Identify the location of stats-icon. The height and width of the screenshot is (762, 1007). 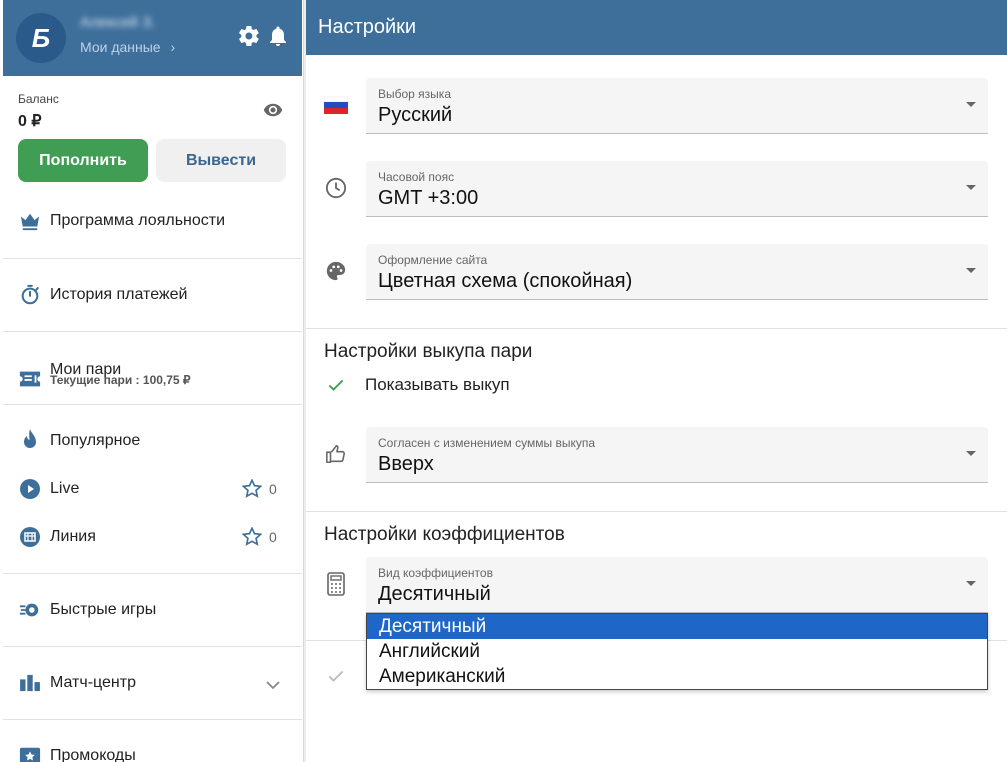
(30, 683).